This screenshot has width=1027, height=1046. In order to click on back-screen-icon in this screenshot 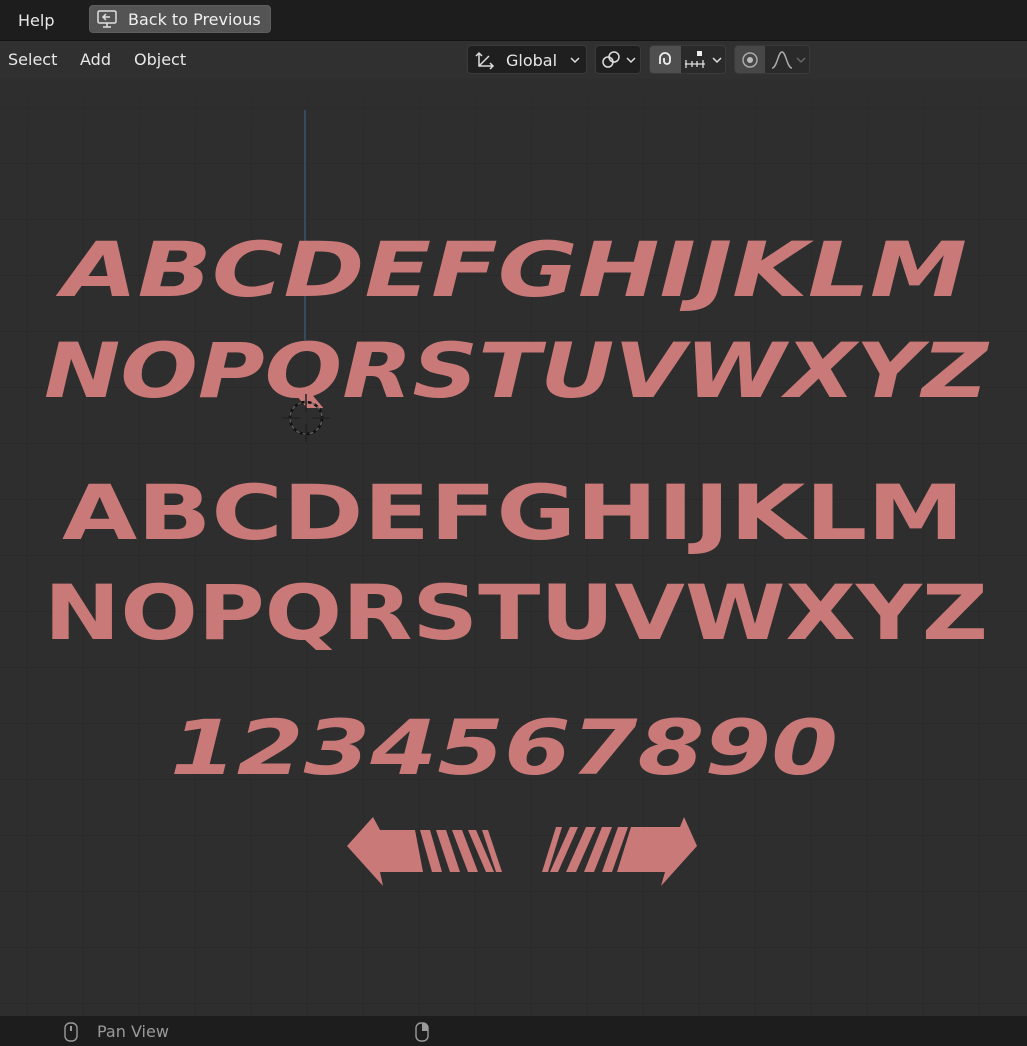, I will do `click(107, 19)`.